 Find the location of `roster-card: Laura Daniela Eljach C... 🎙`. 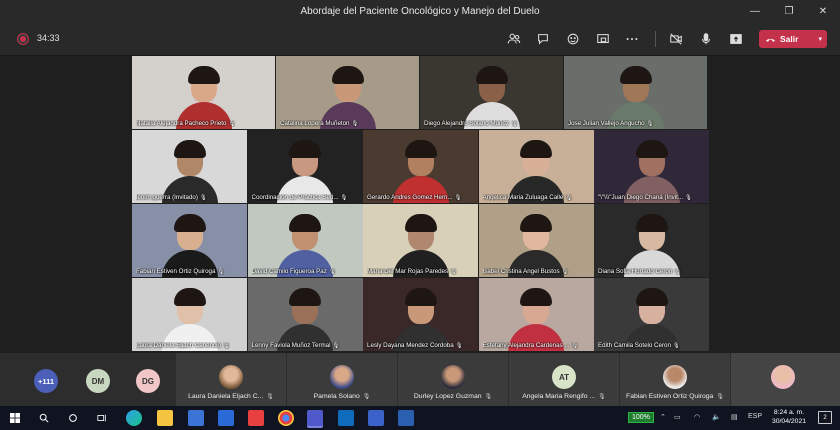

roster-card: Laura Daniela Eljach C... 🎙 is located at coordinates (231, 379).